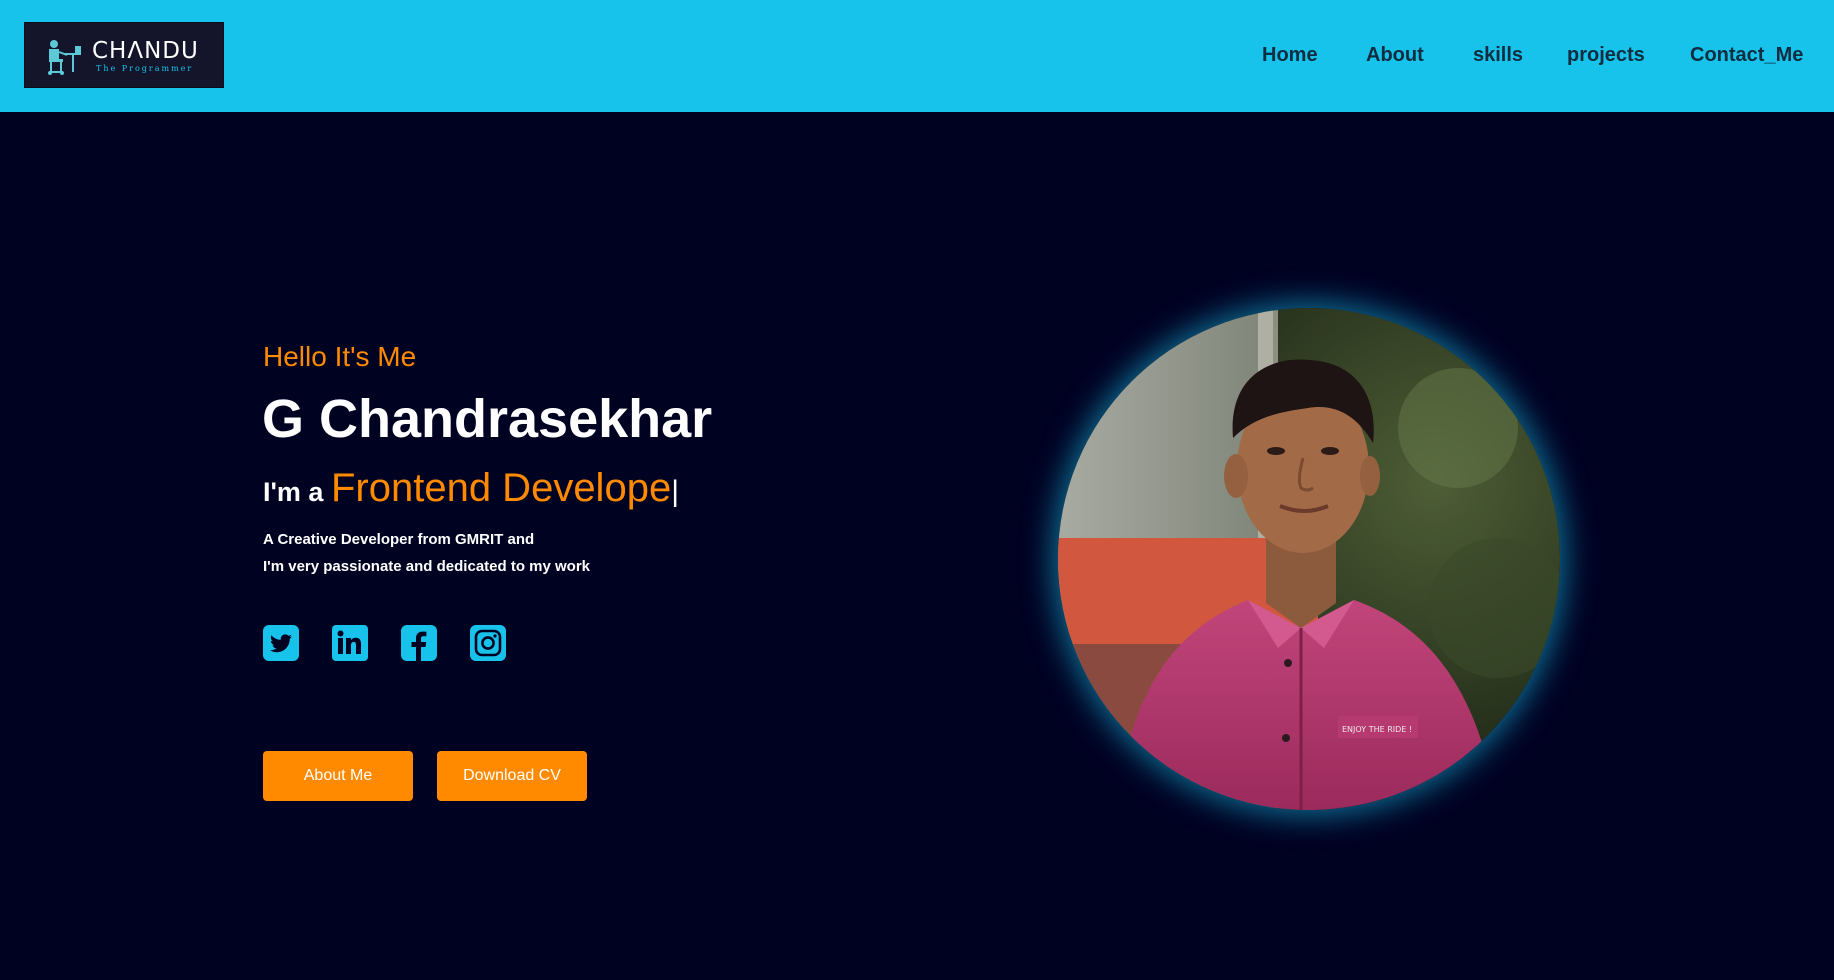  I want to click on twitter-icon, so click(281, 643).